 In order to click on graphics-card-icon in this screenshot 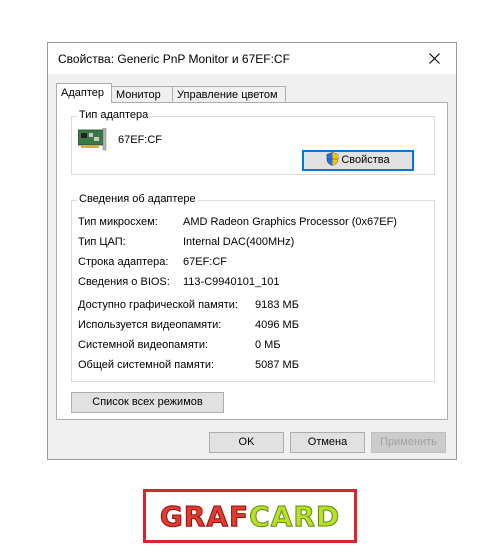, I will do `click(92, 139)`.